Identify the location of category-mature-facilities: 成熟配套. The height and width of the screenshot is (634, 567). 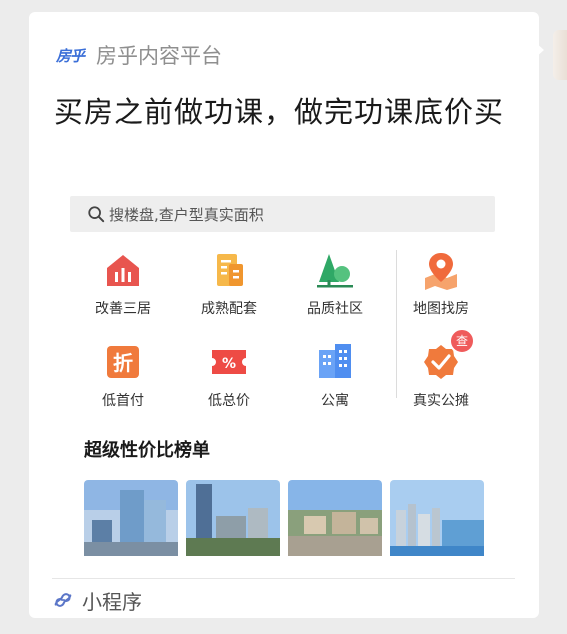
(229, 290).